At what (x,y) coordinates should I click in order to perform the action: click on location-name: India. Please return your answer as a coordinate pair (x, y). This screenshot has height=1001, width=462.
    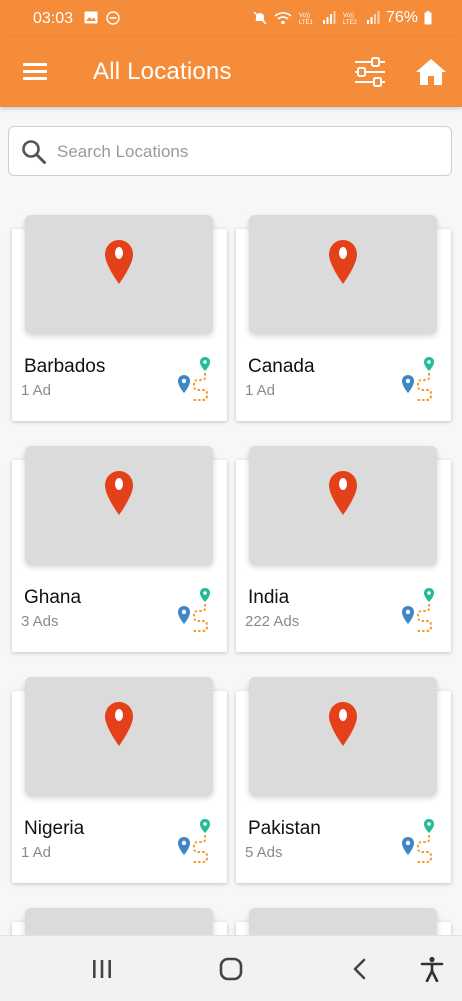
    Looking at the image, I should click on (269, 597).